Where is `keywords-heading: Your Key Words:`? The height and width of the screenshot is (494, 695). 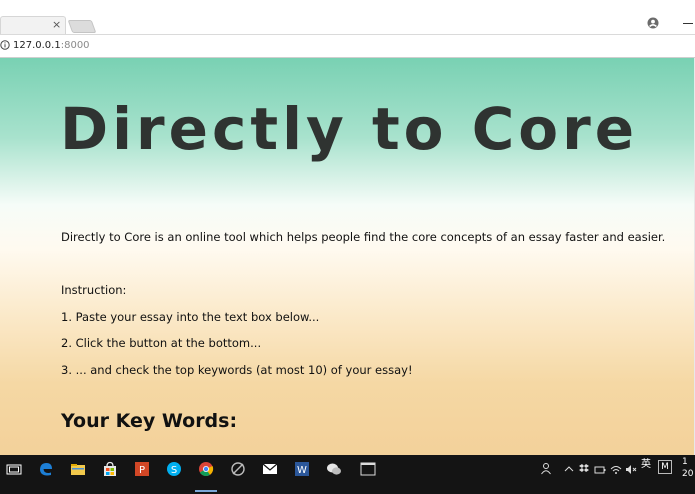
keywords-heading: Your Key Words: is located at coordinates (149, 421).